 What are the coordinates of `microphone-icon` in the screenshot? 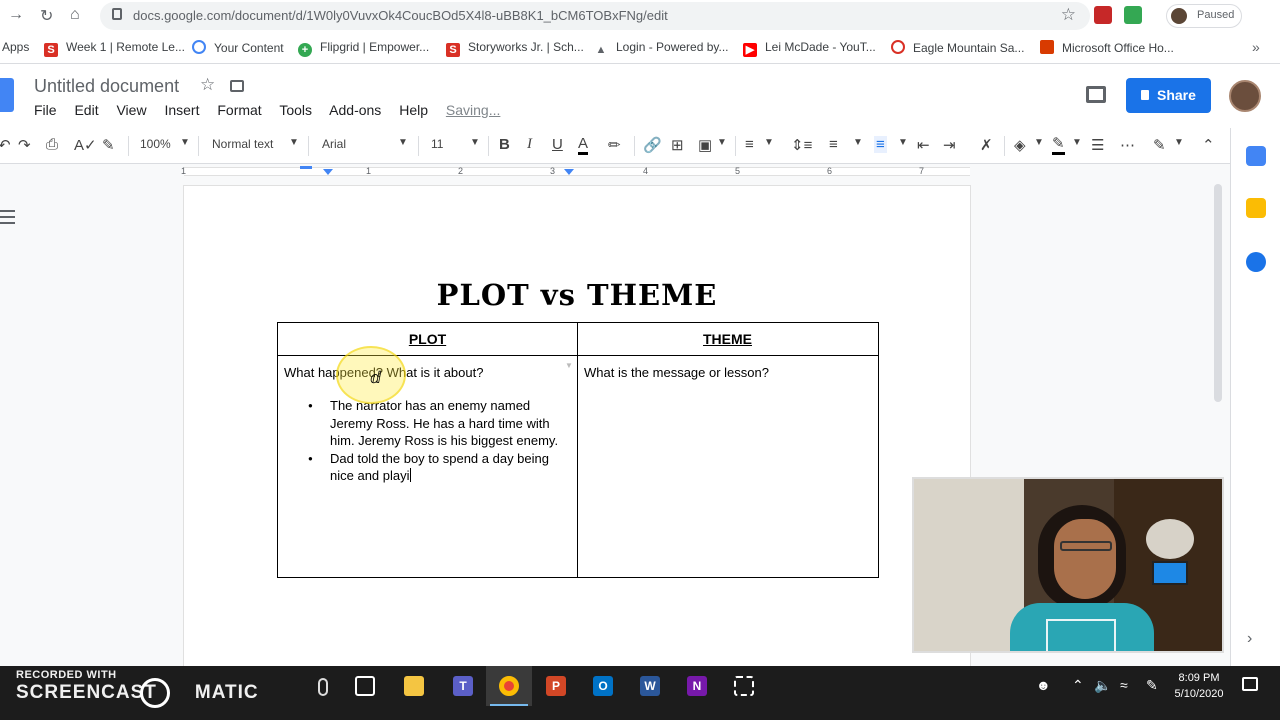 It's located at (323, 687).